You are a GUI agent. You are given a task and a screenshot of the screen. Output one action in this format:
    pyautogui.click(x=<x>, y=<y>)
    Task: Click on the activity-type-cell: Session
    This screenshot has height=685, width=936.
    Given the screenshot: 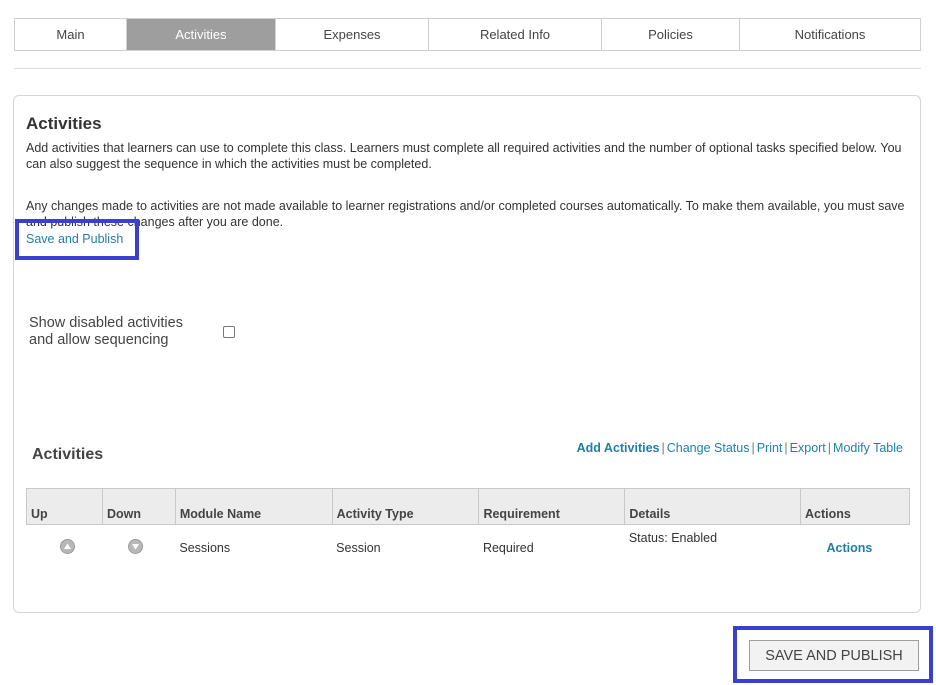 What is the action you would take?
    pyautogui.click(x=358, y=548)
    